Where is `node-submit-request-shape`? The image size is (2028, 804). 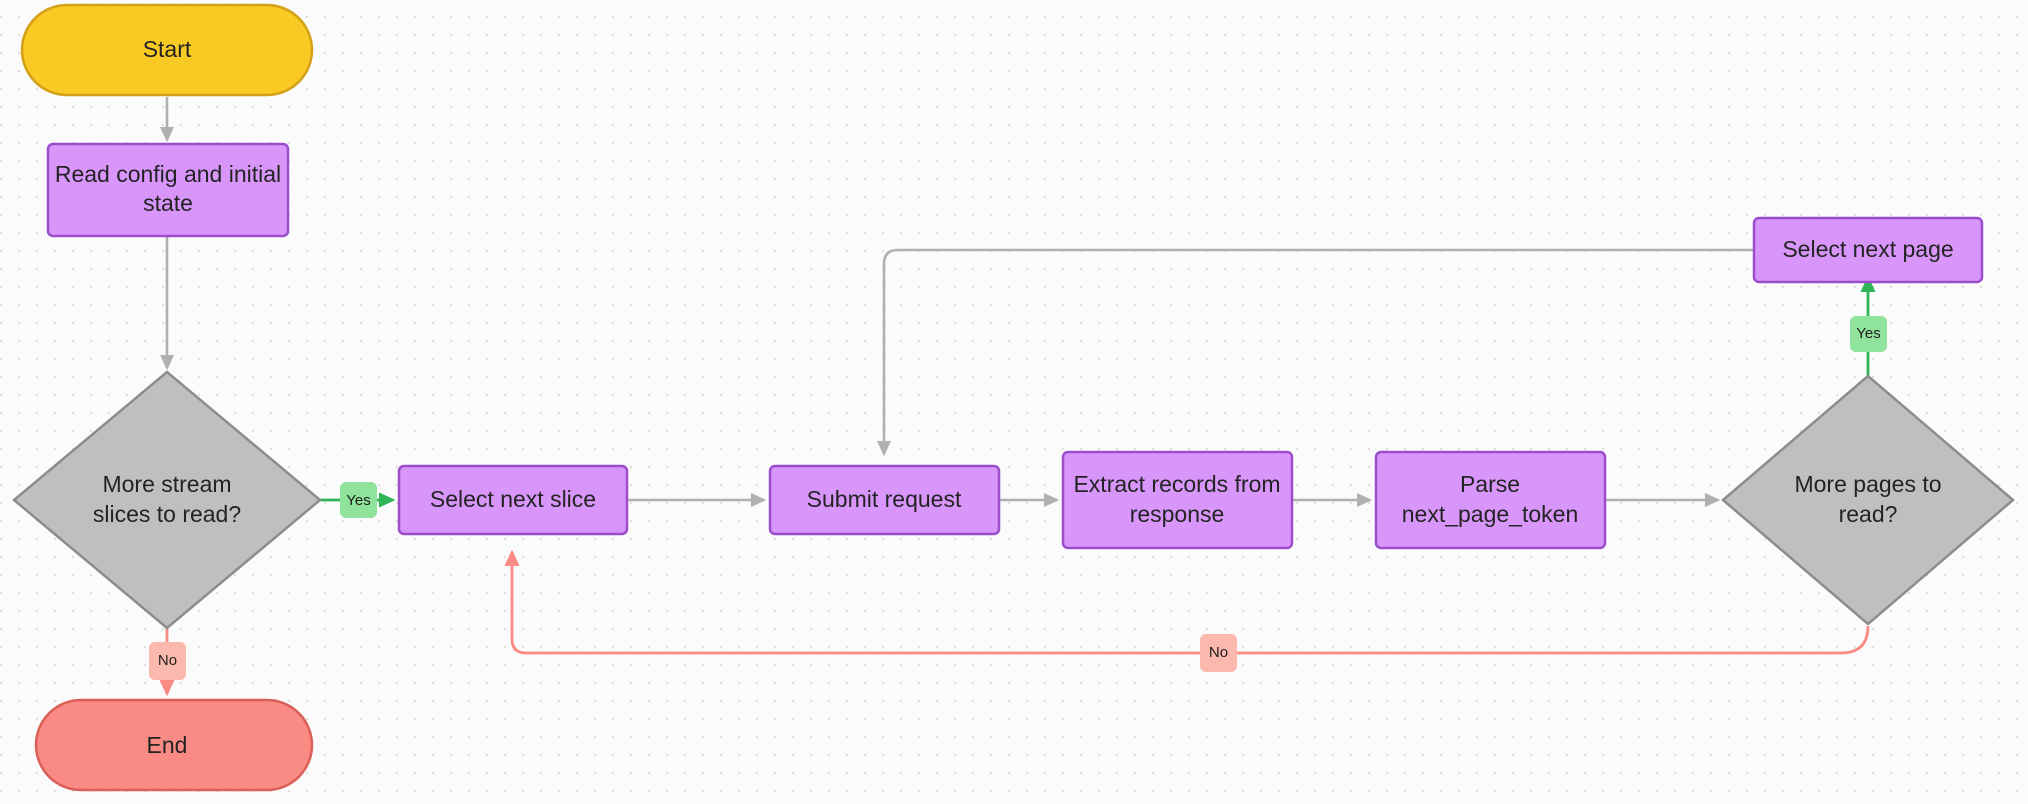 node-submit-request-shape is located at coordinates (884, 500).